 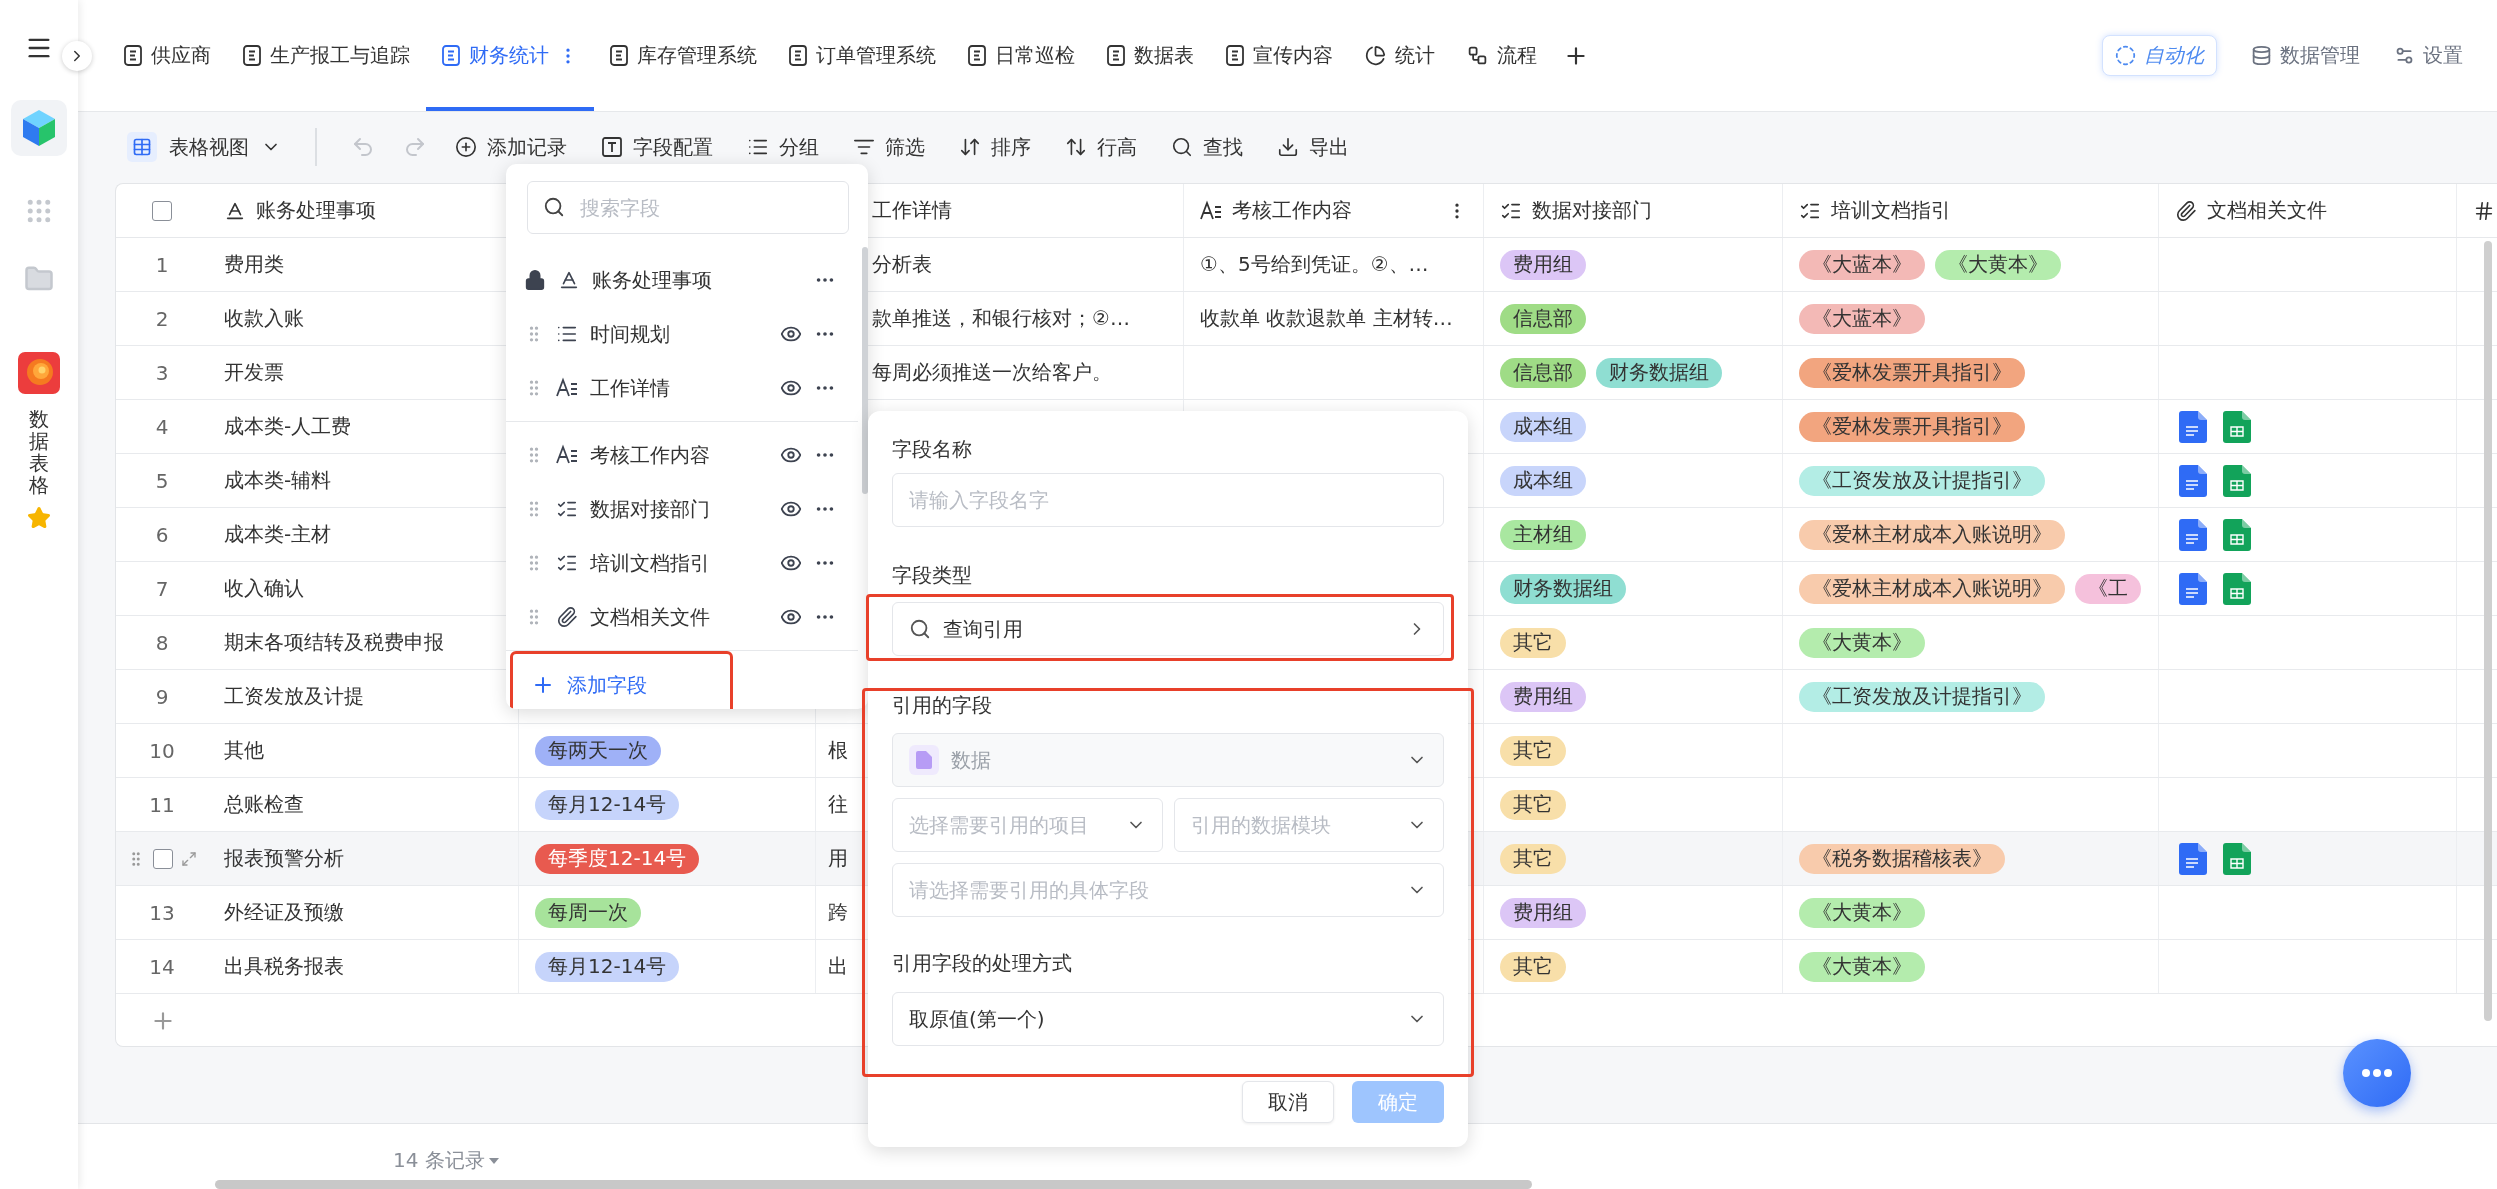 I want to click on number-icon, so click(x=2484, y=210).